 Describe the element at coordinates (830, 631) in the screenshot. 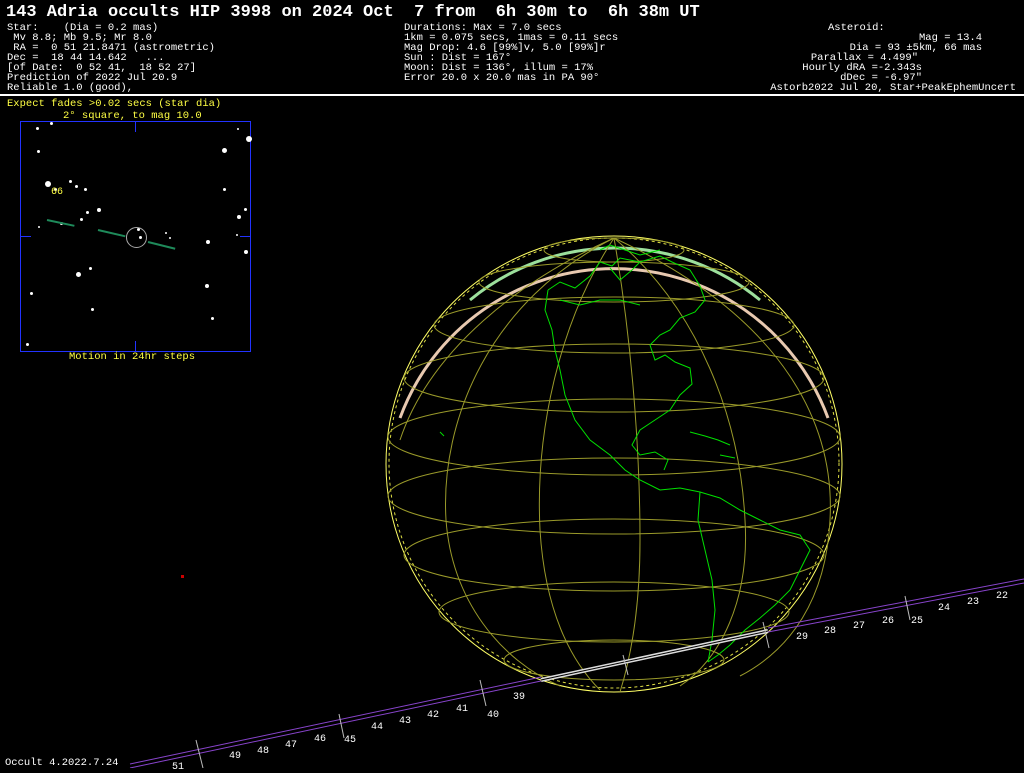

I see `track-label: 28` at that location.